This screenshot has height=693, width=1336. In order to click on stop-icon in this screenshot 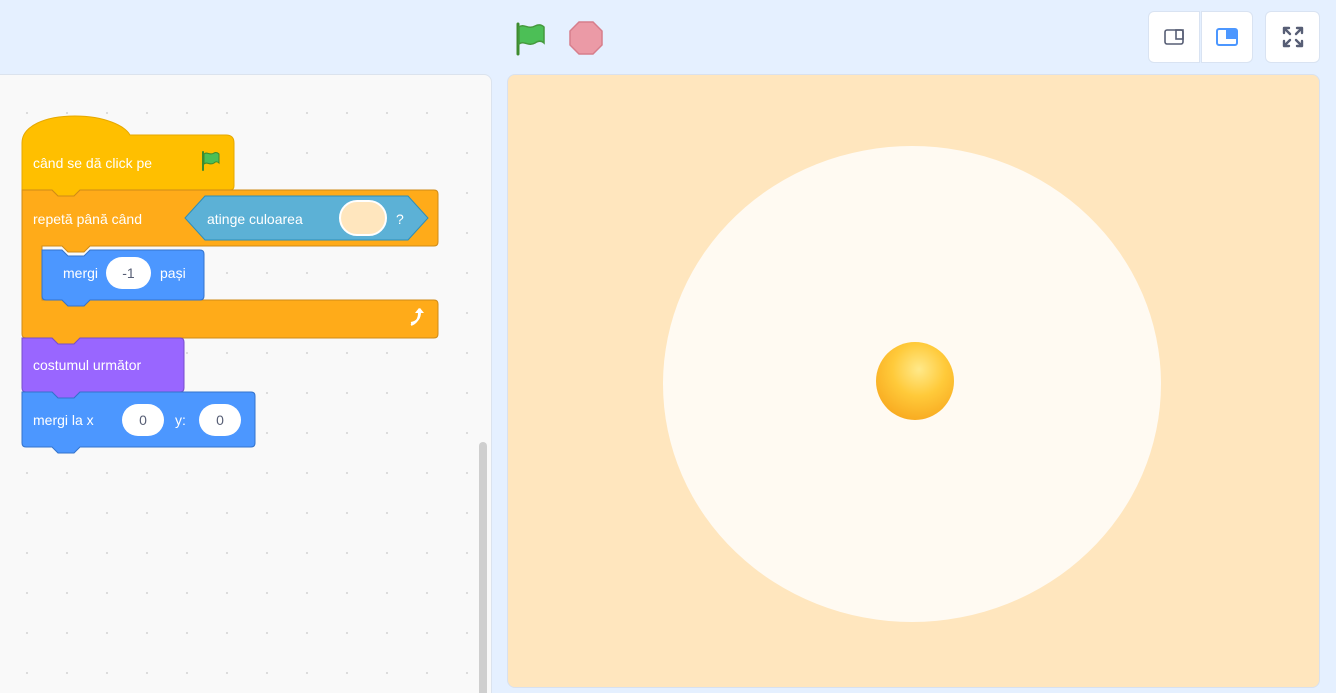, I will do `click(586, 38)`.